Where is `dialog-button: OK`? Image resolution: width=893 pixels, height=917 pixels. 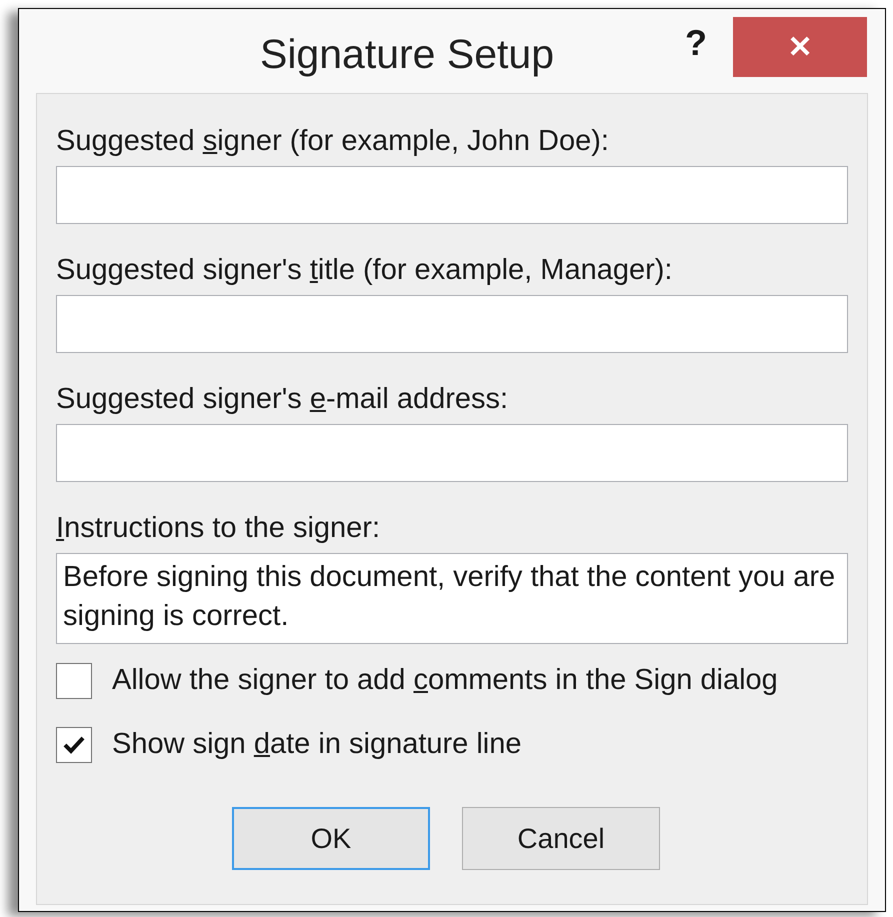 dialog-button: OK is located at coordinates (331, 838).